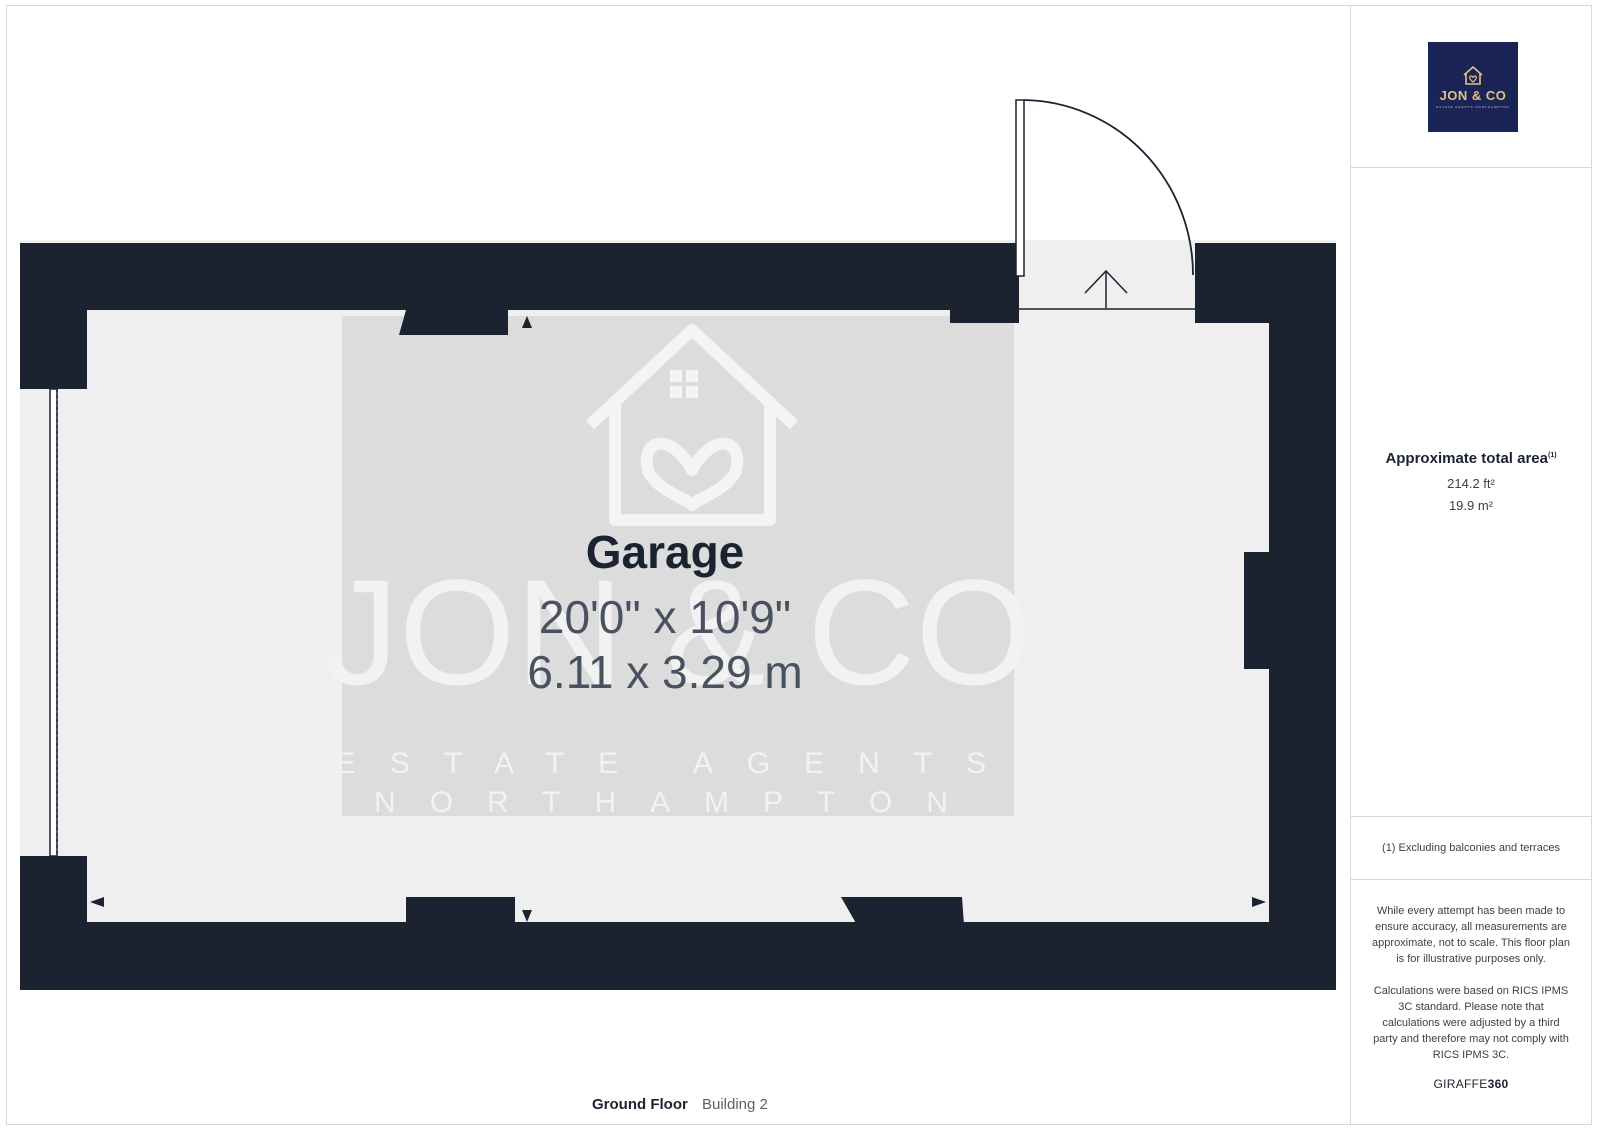 The image size is (1600, 1131). I want to click on watermark-line1: ESTATE AGENTS, so click(678, 763).